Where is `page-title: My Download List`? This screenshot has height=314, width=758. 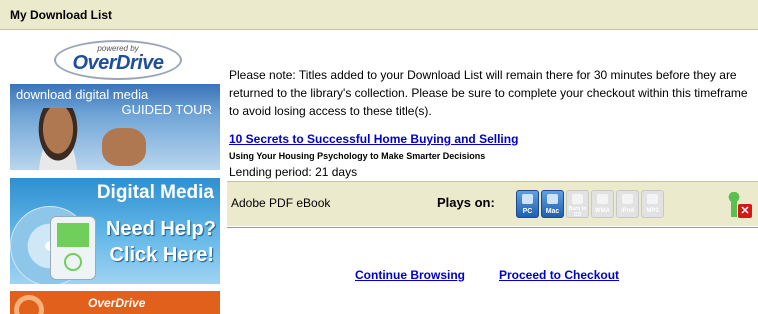
page-title: My Download List is located at coordinates (61, 15).